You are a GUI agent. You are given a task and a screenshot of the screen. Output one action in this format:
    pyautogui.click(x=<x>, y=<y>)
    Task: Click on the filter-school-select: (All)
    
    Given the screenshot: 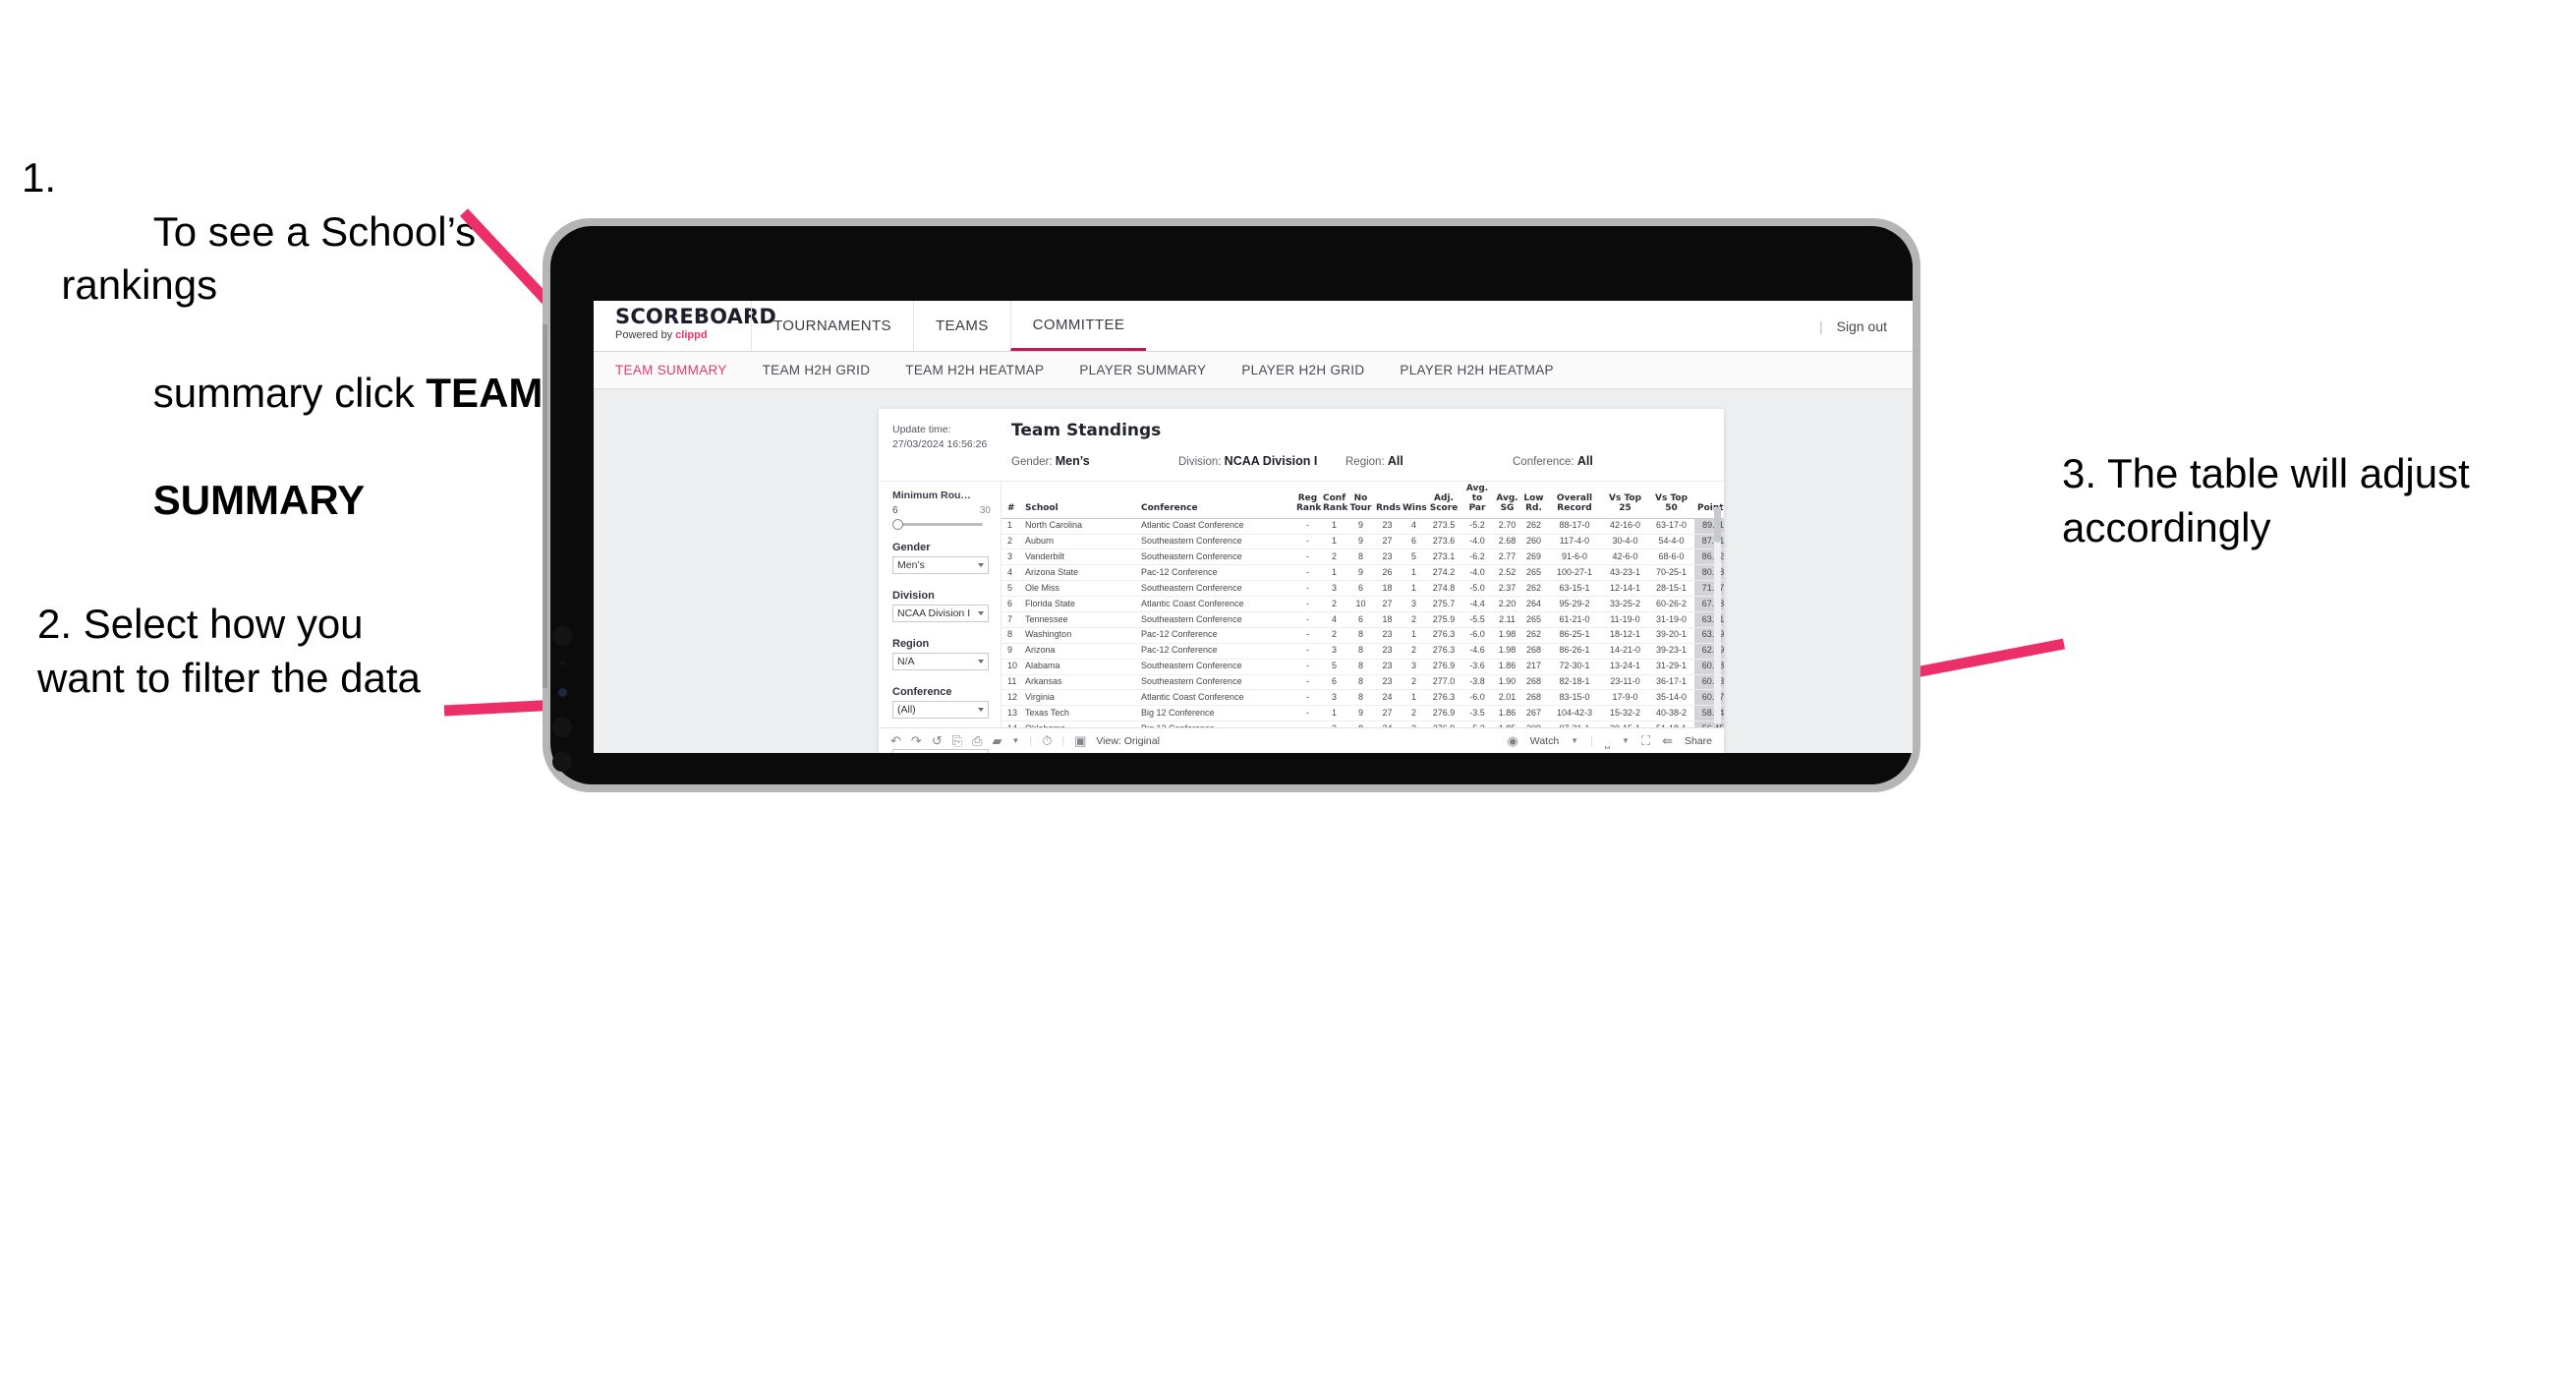 What is the action you would take?
    pyautogui.click(x=940, y=751)
    